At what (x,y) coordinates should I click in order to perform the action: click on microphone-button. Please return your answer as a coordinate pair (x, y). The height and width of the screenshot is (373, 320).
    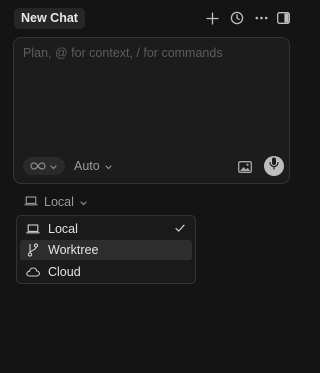
    Looking at the image, I should click on (274, 166).